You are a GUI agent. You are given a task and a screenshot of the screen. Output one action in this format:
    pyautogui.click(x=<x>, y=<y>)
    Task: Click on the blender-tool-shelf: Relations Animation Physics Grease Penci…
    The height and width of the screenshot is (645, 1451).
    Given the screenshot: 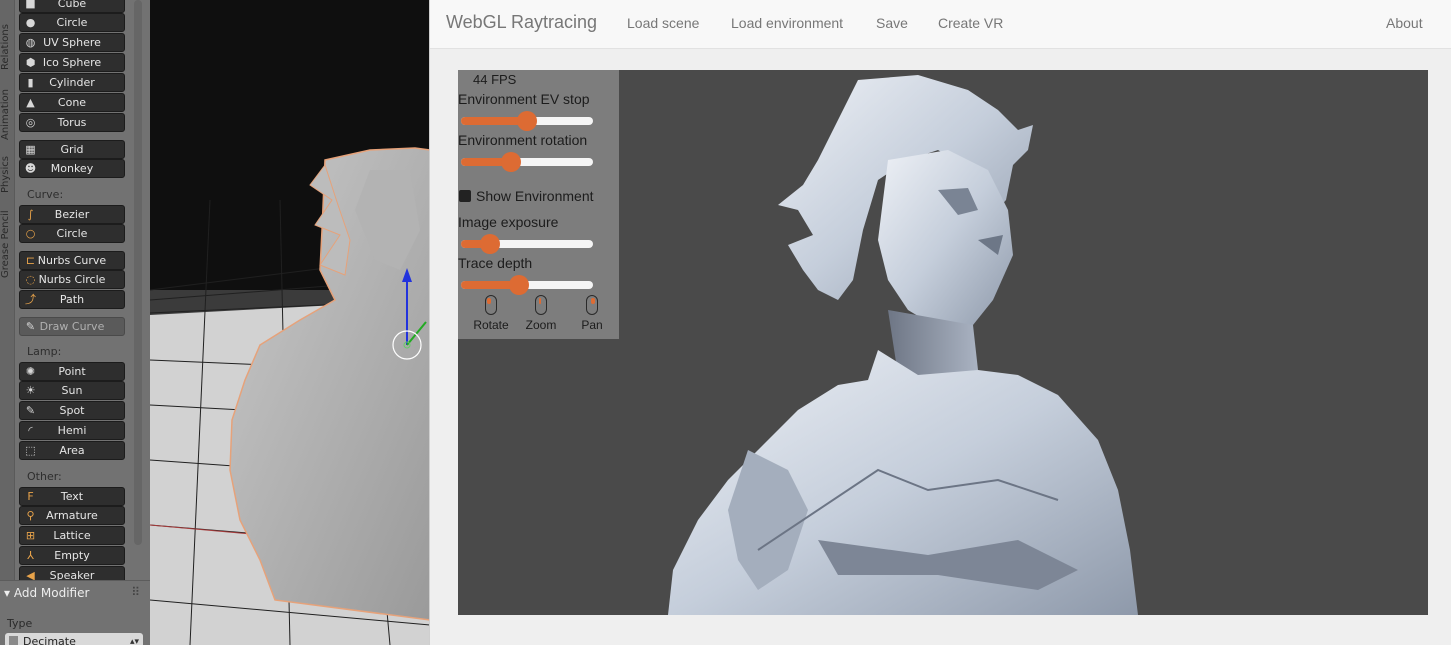 What is the action you would take?
    pyautogui.click(x=75, y=322)
    